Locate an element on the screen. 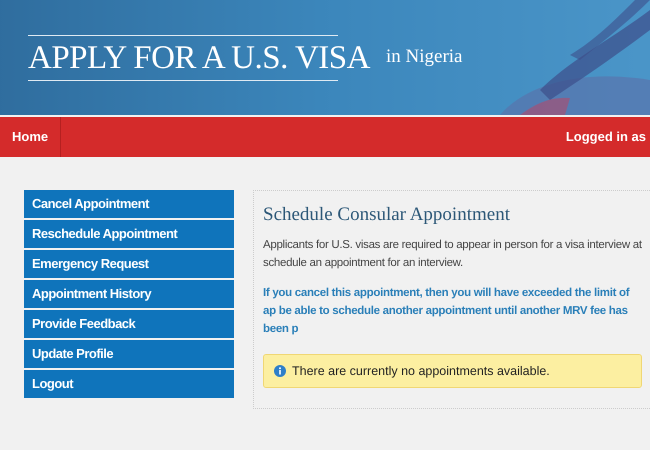  paragraph-text: If you cancel this appointment, then you will have exceeded the limit of ap be able to schedule another appointment until another MRV fee has been p is located at coordinates (447, 311).